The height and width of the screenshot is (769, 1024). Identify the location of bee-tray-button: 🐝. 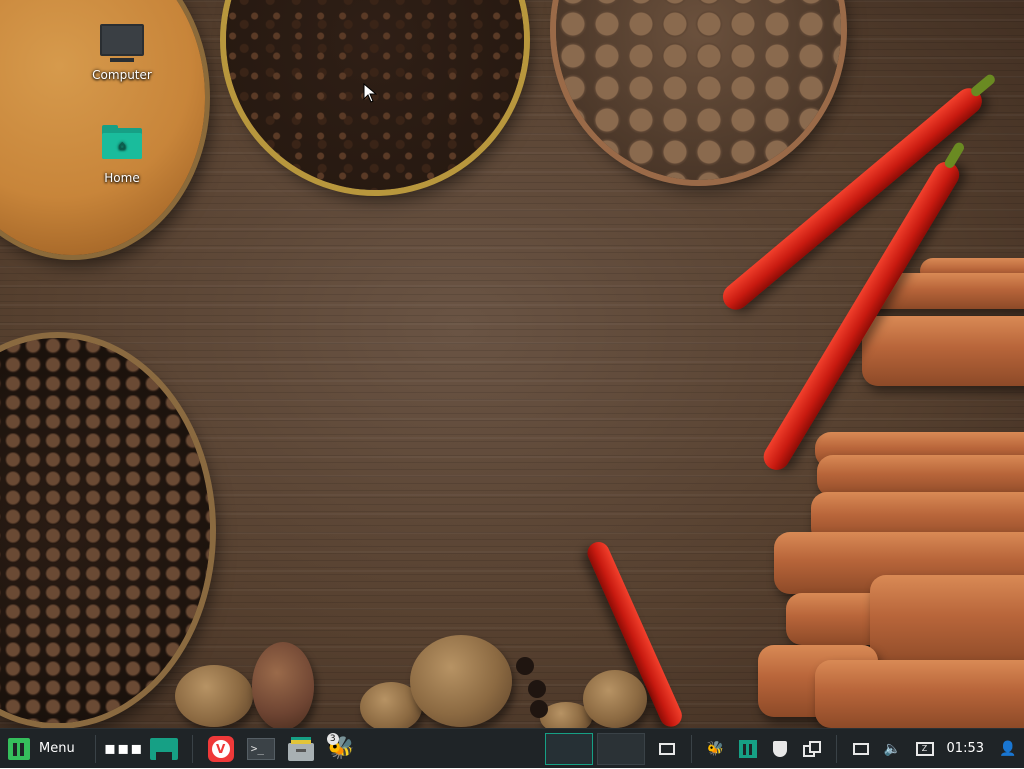
(716, 749).